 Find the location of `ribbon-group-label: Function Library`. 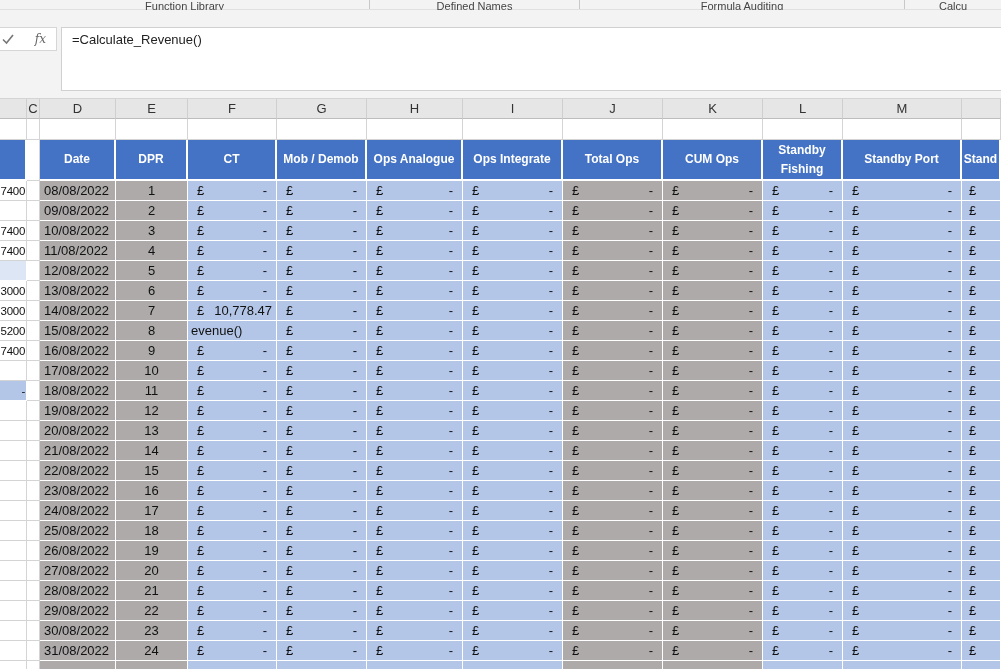

ribbon-group-label: Function Library is located at coordinates (185, 4).